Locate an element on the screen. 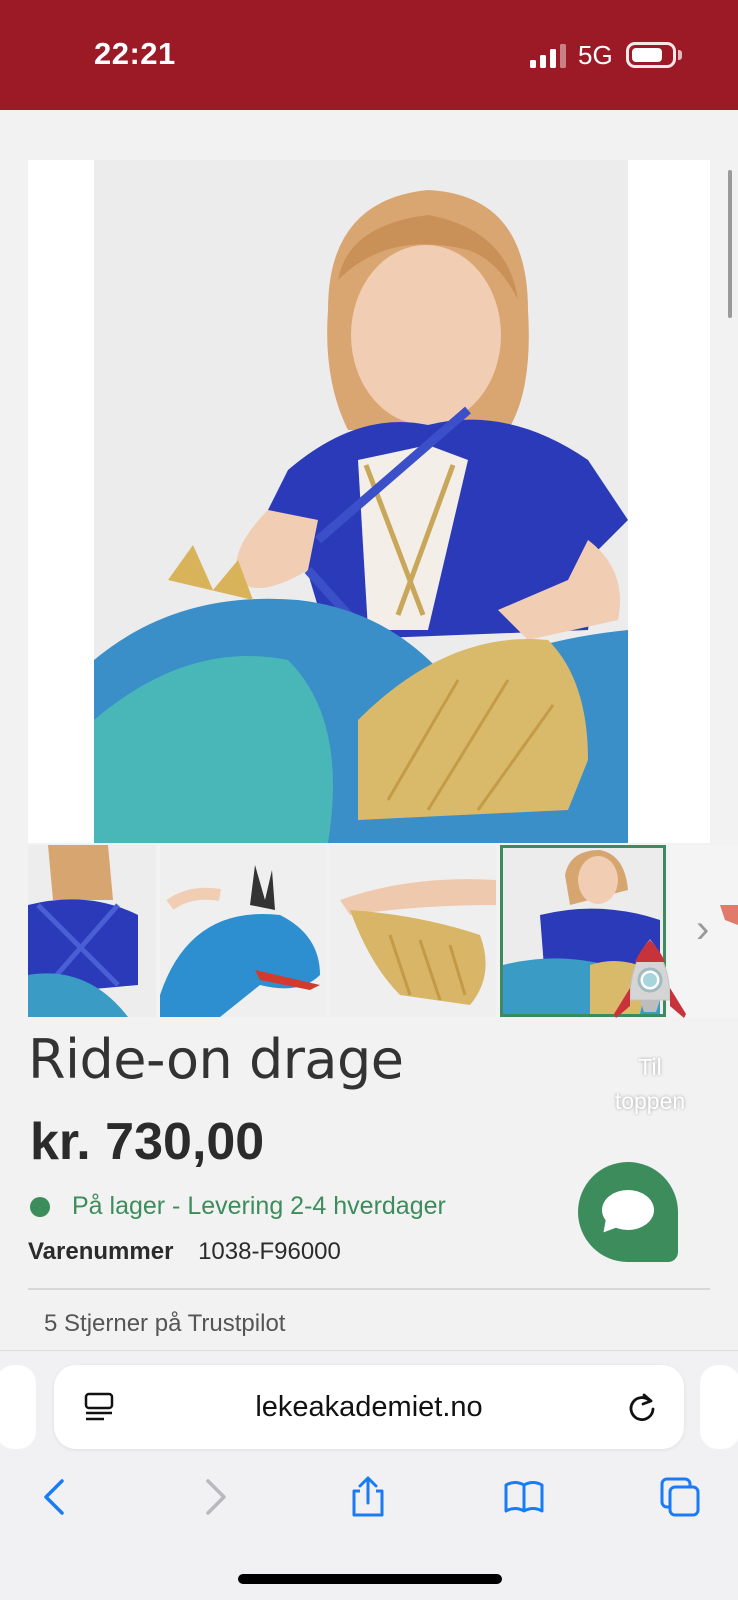  page-scrollbar is located at coordinates (730, 244).